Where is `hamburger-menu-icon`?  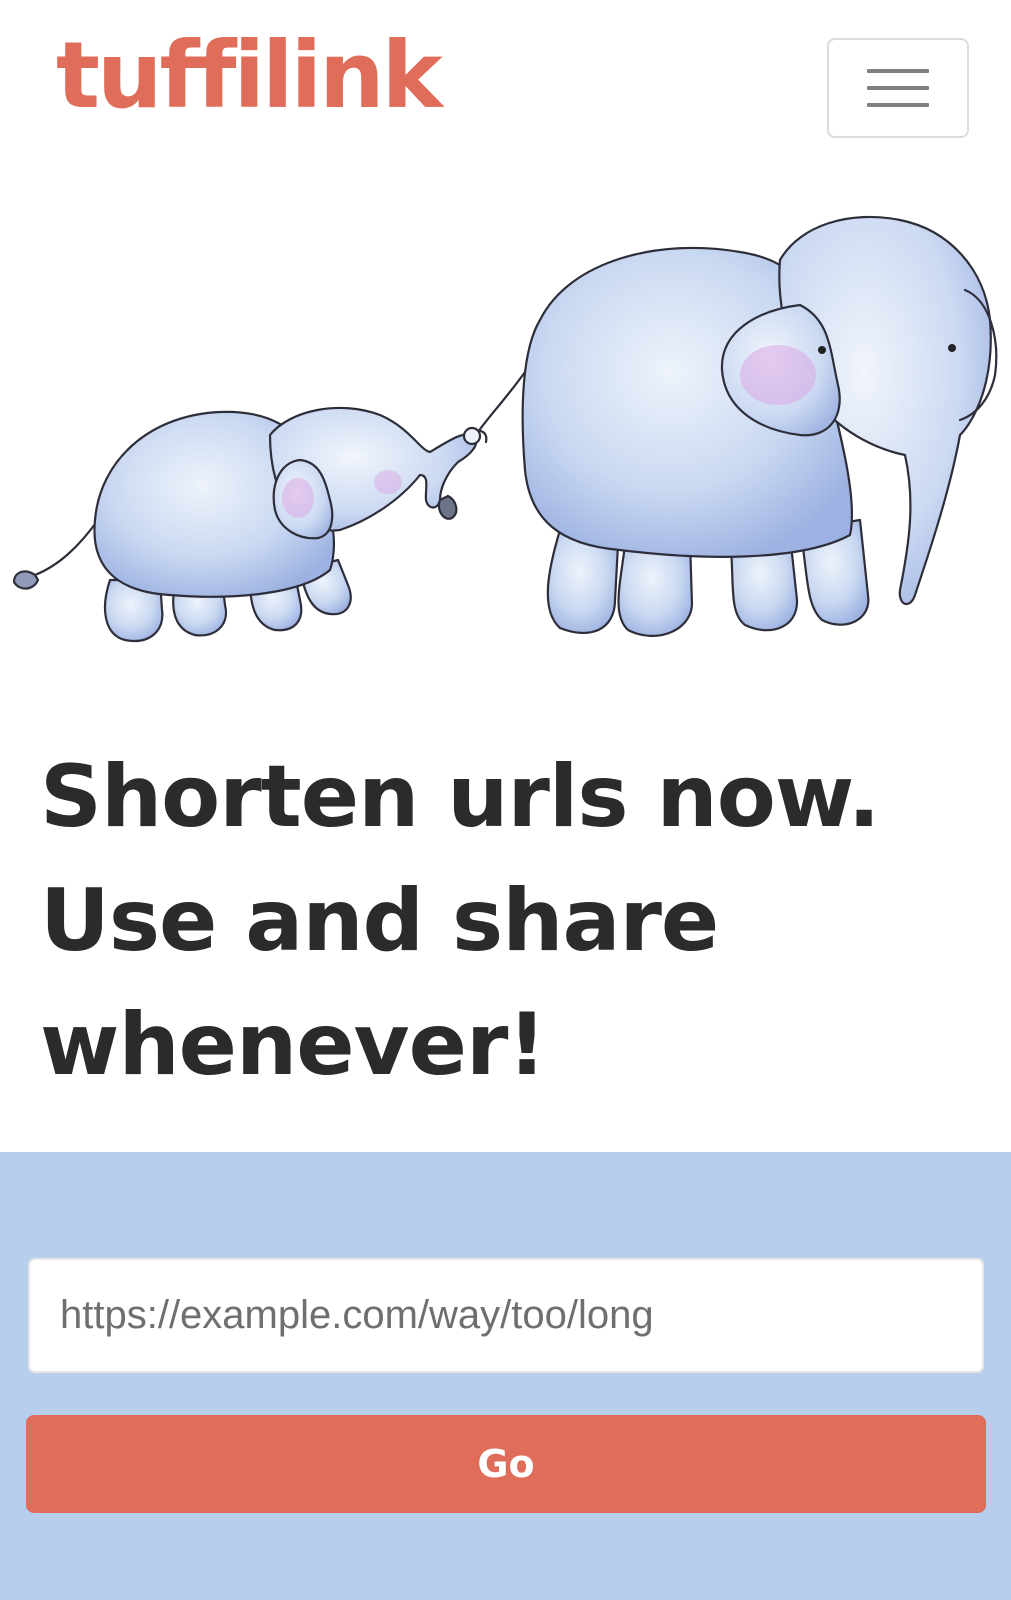 hamburger-menu-icon is located at coordinates (898, 88).